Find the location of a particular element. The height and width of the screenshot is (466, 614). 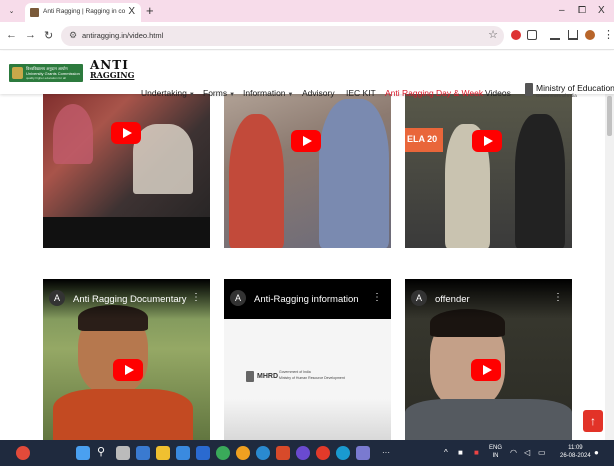

wifi-icon: ◠ is located at coordinates (513, 452).